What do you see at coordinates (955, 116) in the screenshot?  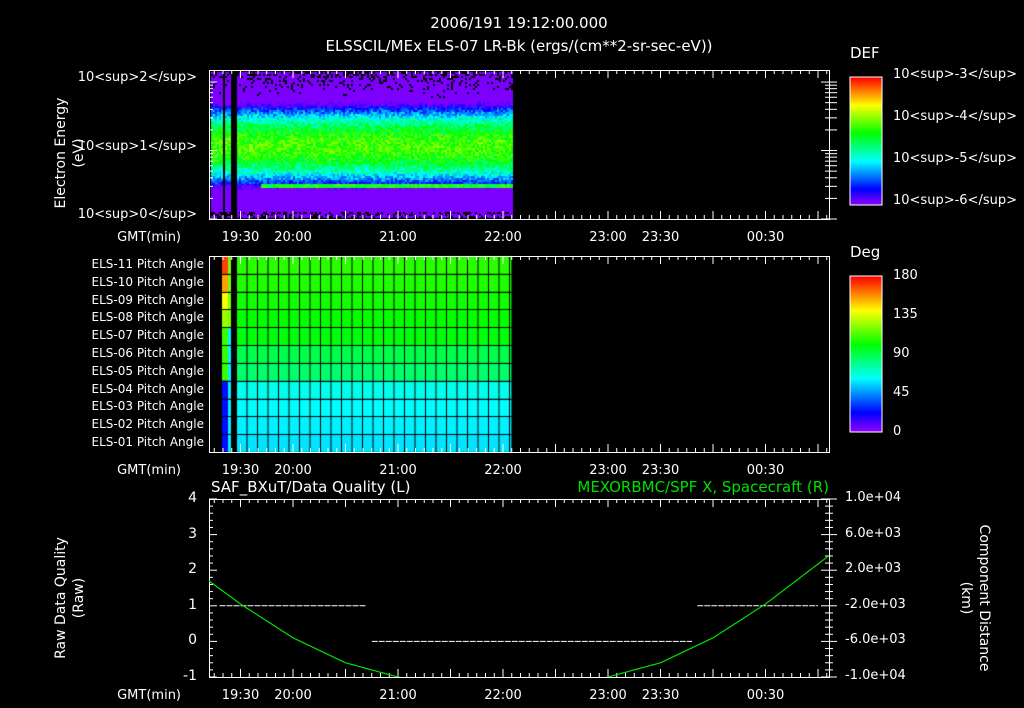 I see `def-colorbar-tick: 10<sup>-4</sup>` at bounding box center [955, 116].